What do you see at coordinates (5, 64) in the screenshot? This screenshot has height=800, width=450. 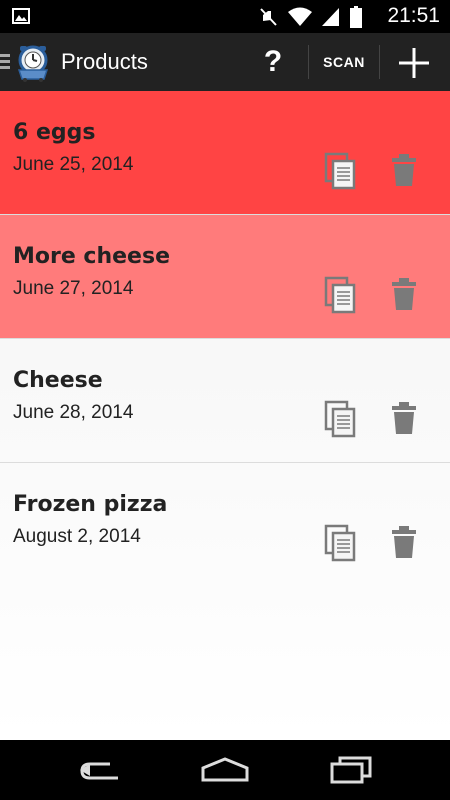 I see `drawer-indicator-icon` at bounding box center [5, 64].